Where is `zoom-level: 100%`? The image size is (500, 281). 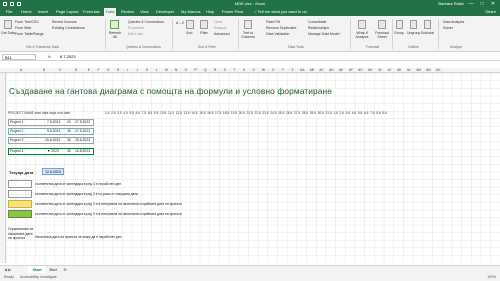
zoom-level: 100% is located at coordinates (491, 277).